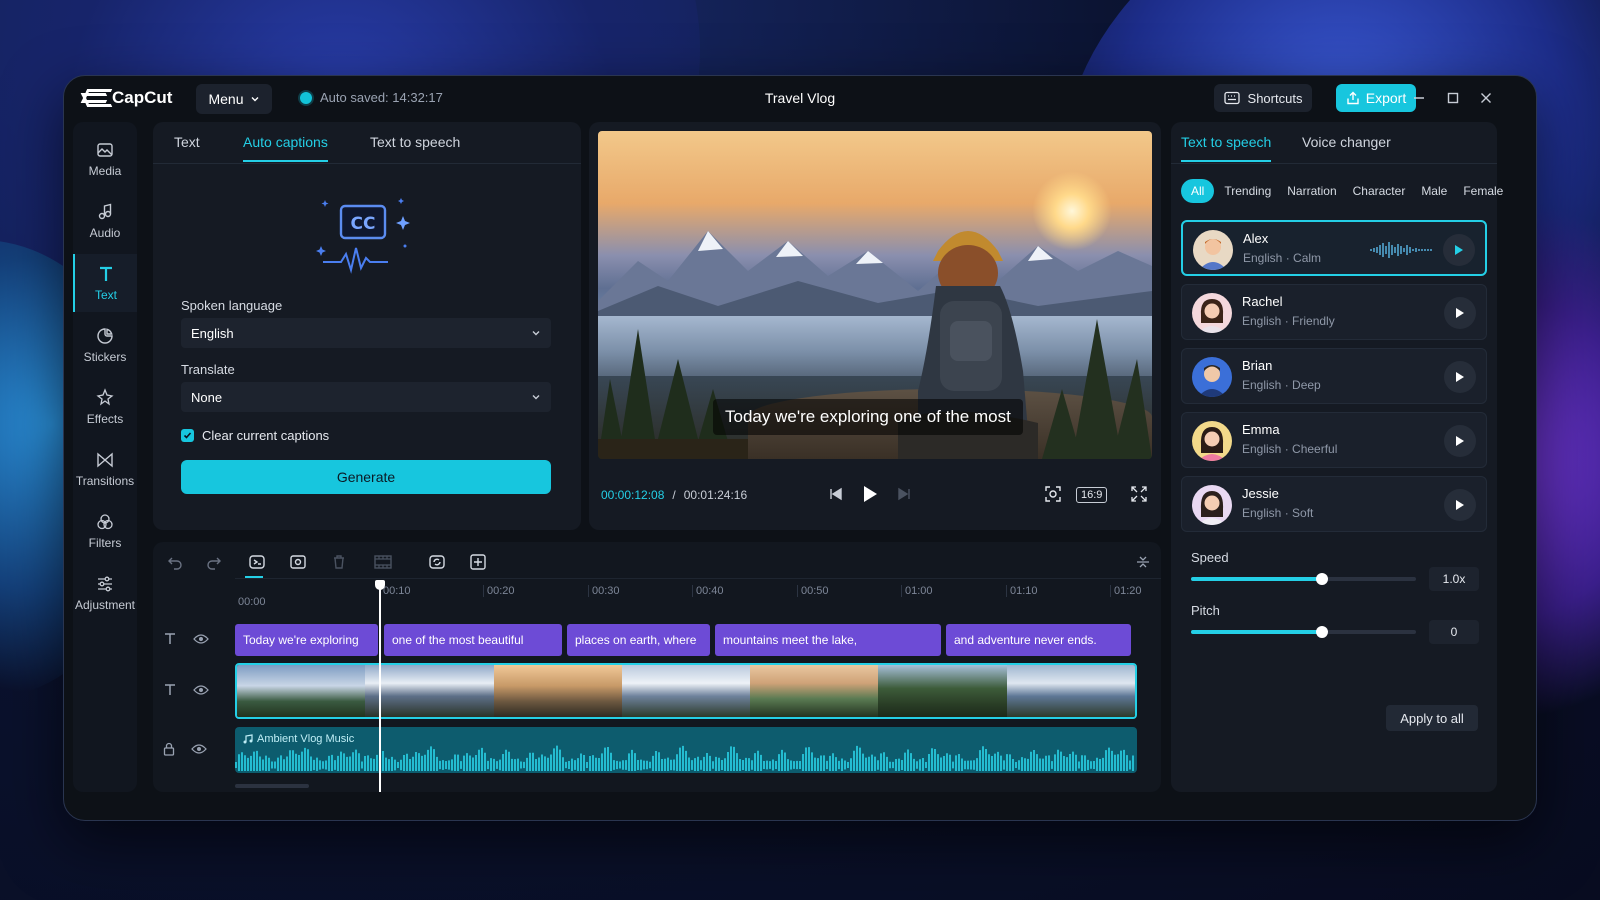  I want to click on spoken-language-select: English, so click(366, 333).